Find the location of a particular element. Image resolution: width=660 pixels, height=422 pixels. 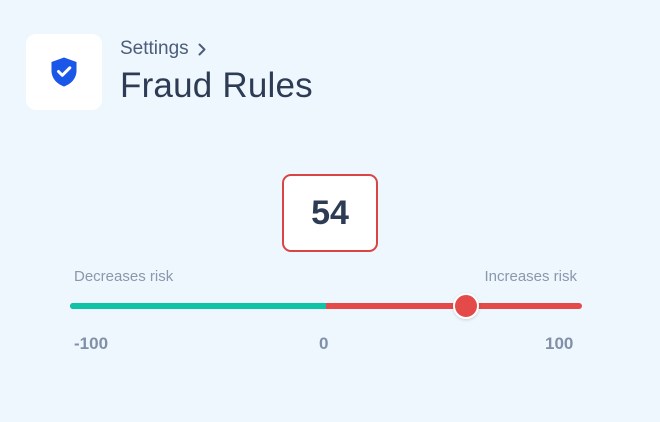

negative-range-fill is located at coordinates (198, 306).